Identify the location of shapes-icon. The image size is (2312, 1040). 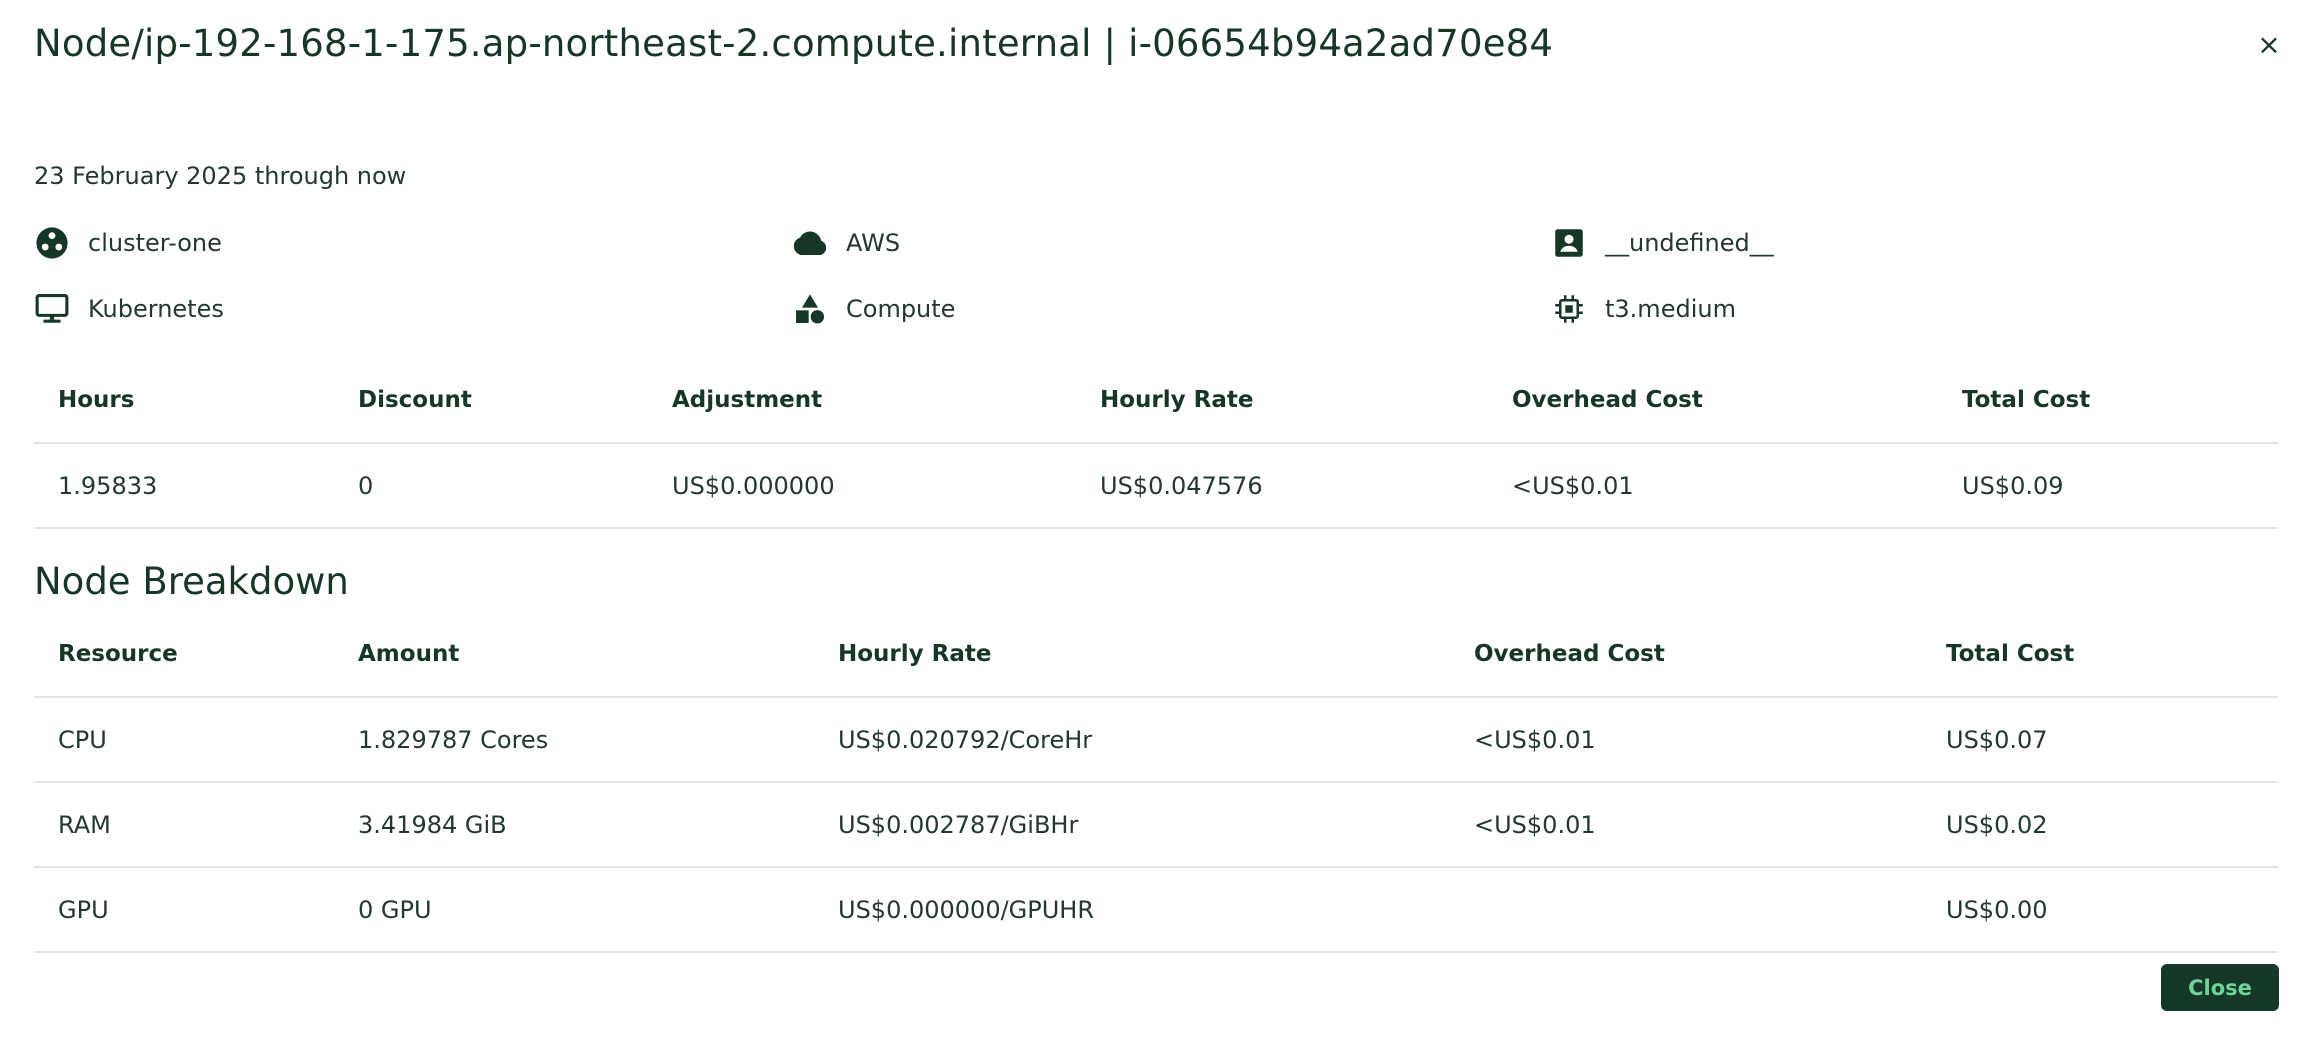
(810, 309).